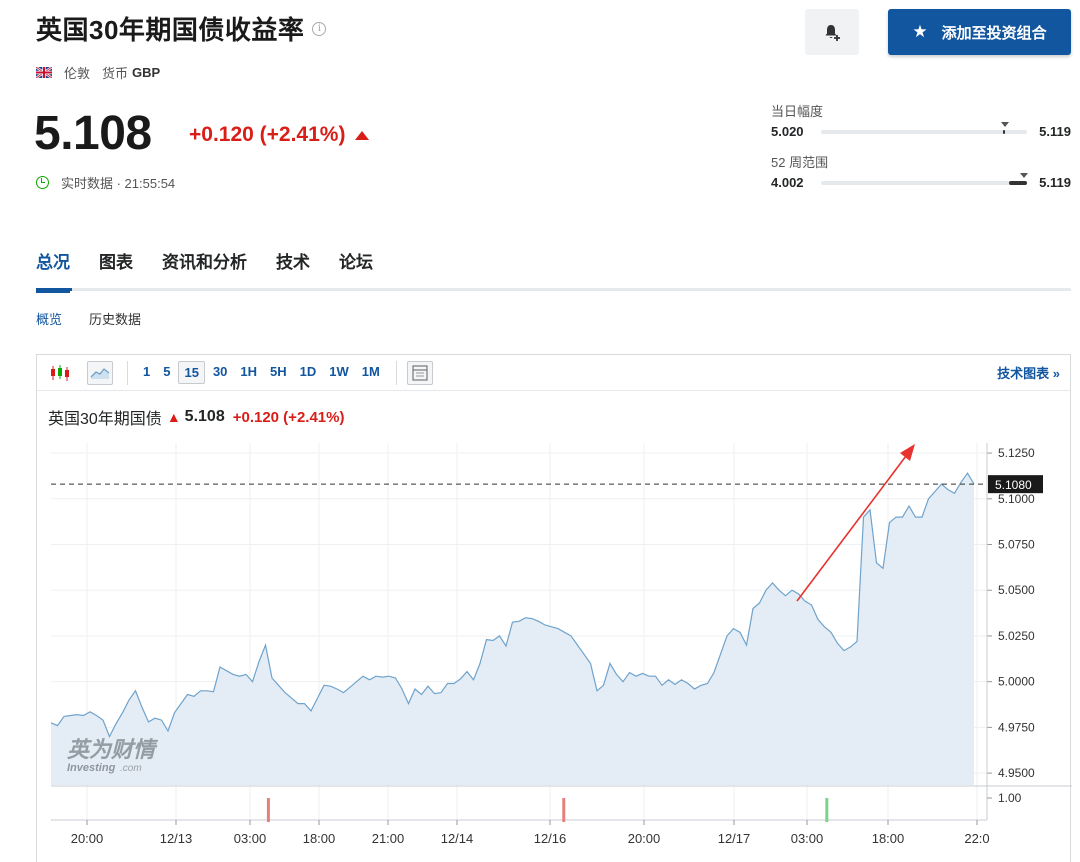 The height and width of the screenshot is (862, 1080). What do you see at coordinates (113, 750) in the screenshot?
I see `watermark-logo-cn: 英为财情` at bounding box center [113, 750].